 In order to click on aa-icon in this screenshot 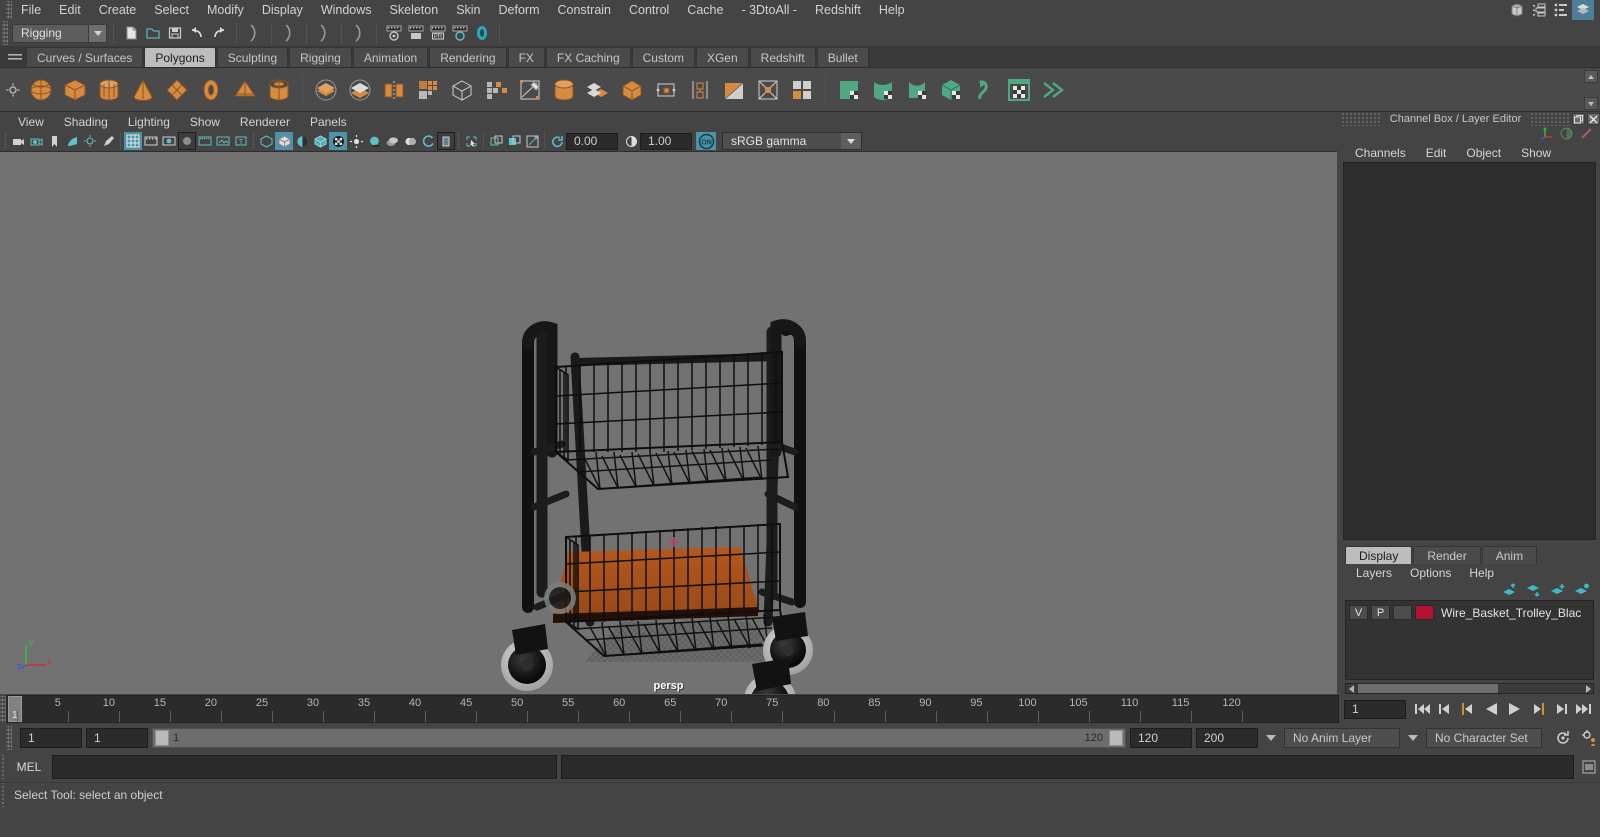, I will do `click(428, 141)`.